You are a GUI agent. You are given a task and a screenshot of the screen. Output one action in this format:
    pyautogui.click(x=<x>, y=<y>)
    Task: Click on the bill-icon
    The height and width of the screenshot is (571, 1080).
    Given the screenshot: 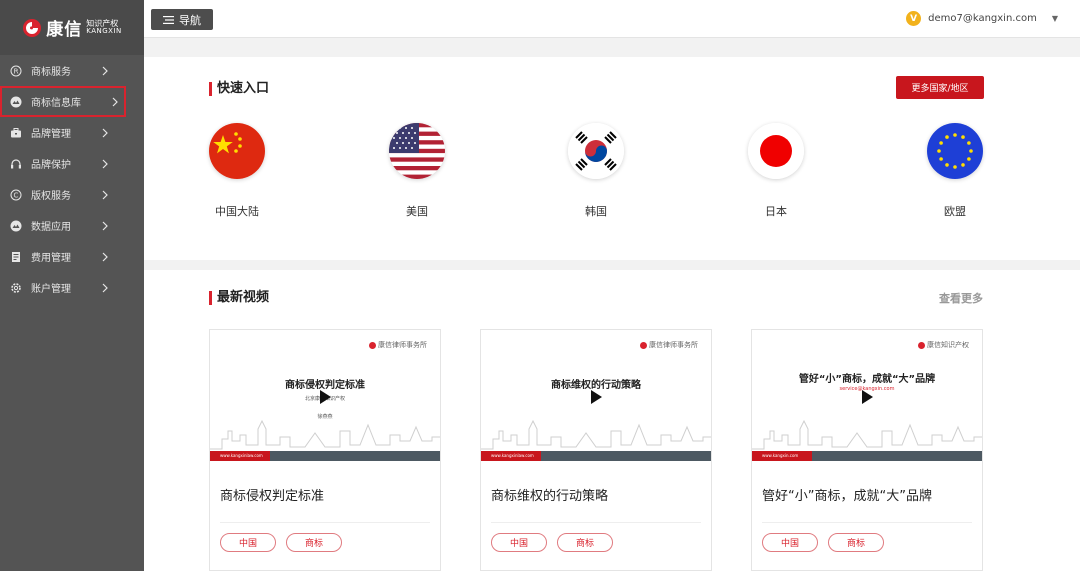 What is the action you would take?
    pyautogui.click(x=16, y=257)
    